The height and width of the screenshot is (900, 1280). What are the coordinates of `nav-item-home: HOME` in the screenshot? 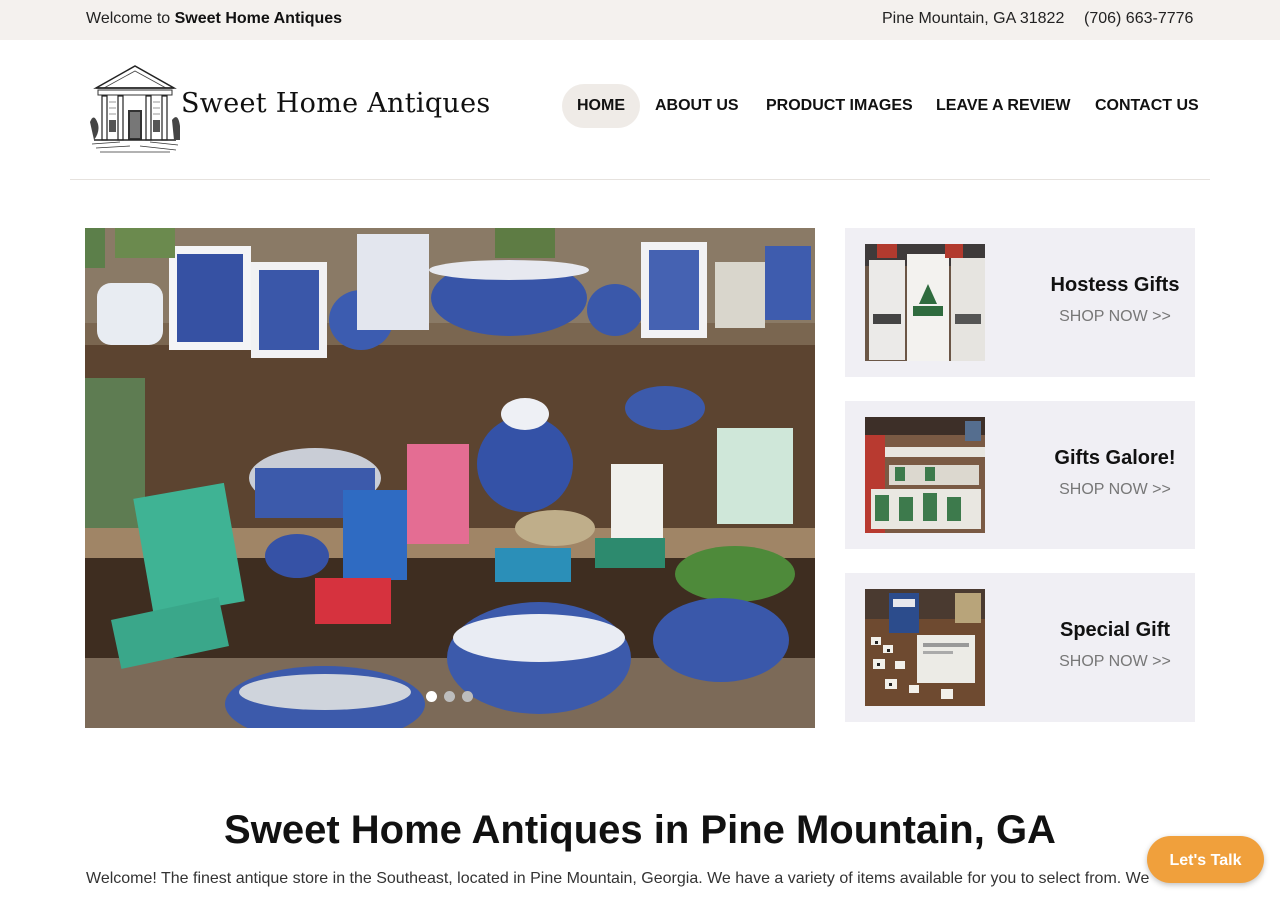 It's located at (601, 106).